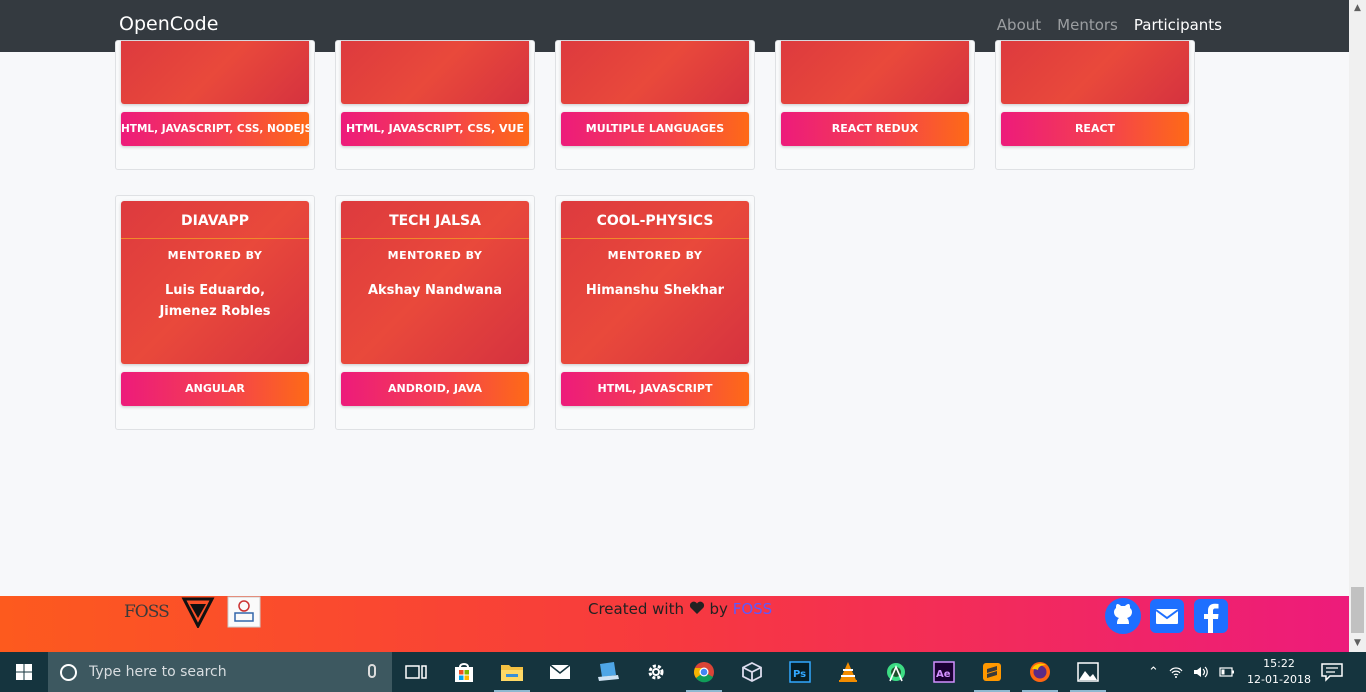 Image resolution: width=1366 pixels, height=692 pixels. What do you see at coordinates (1211, 616) in the screenshot?
I see `facebook-icon` at bounding box center [1211, 616].